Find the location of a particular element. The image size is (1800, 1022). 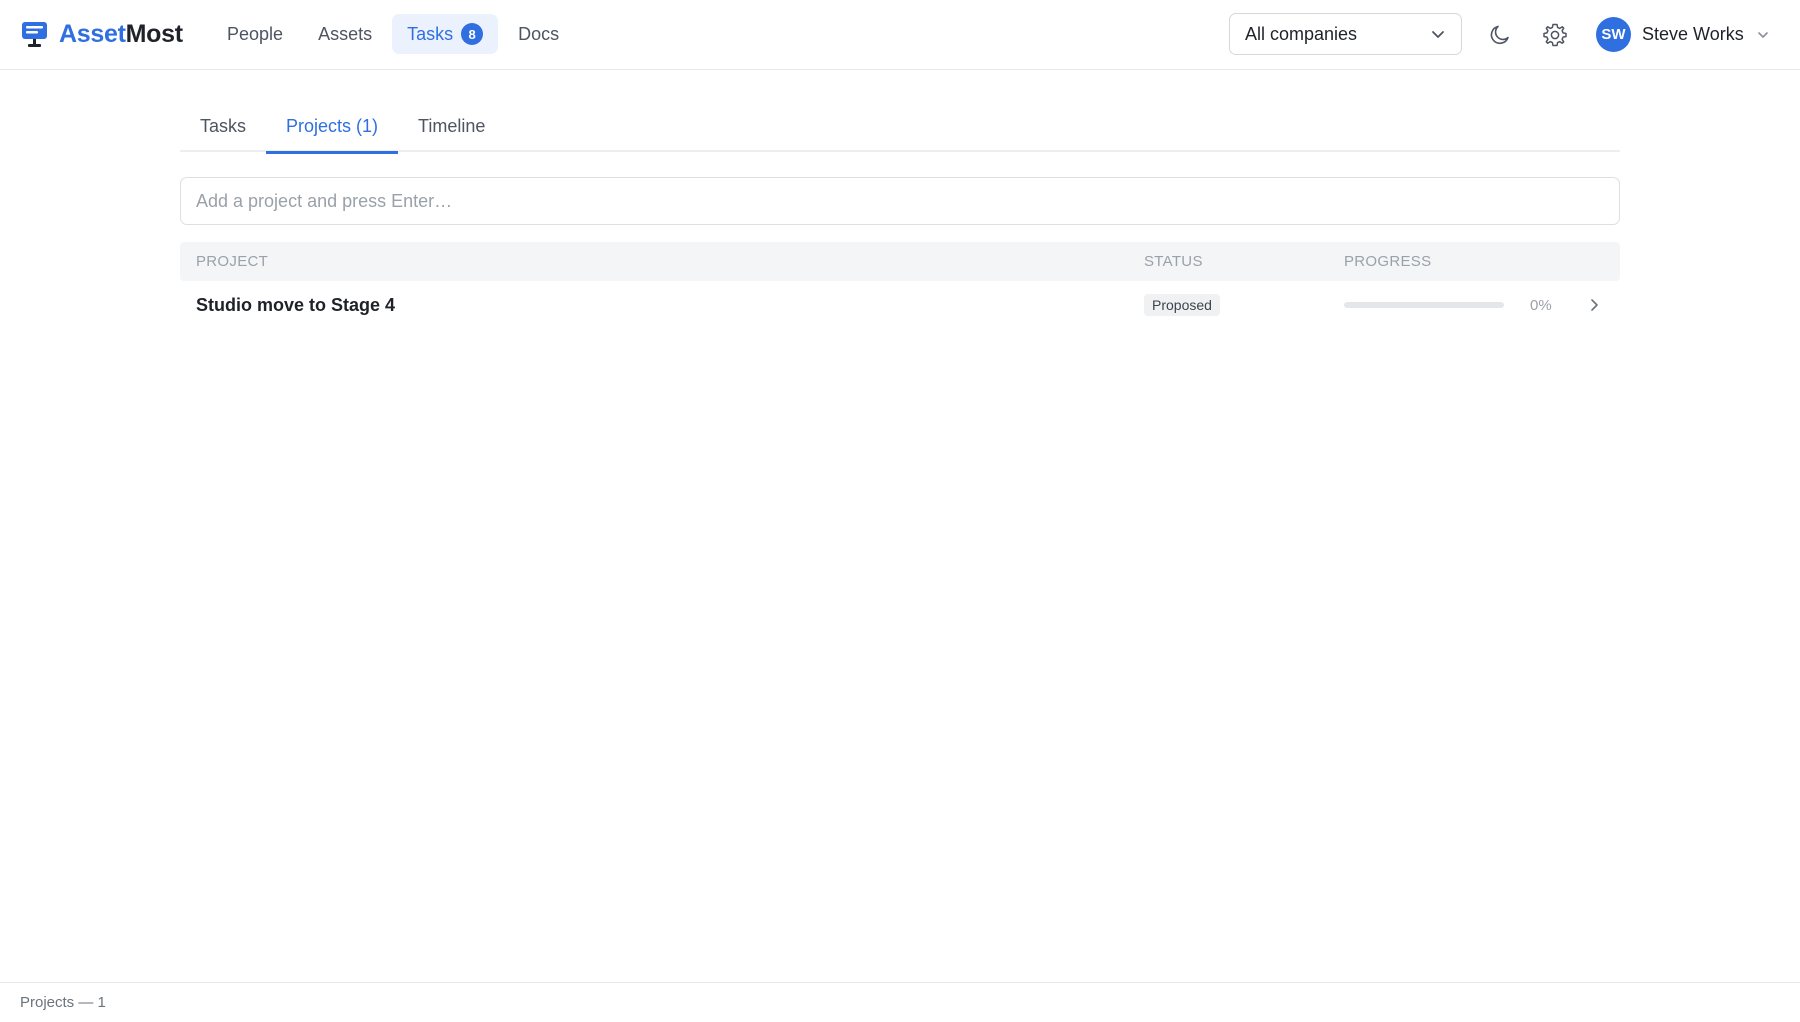

app-logo: AssetMost is located at coordinates (102, 34).